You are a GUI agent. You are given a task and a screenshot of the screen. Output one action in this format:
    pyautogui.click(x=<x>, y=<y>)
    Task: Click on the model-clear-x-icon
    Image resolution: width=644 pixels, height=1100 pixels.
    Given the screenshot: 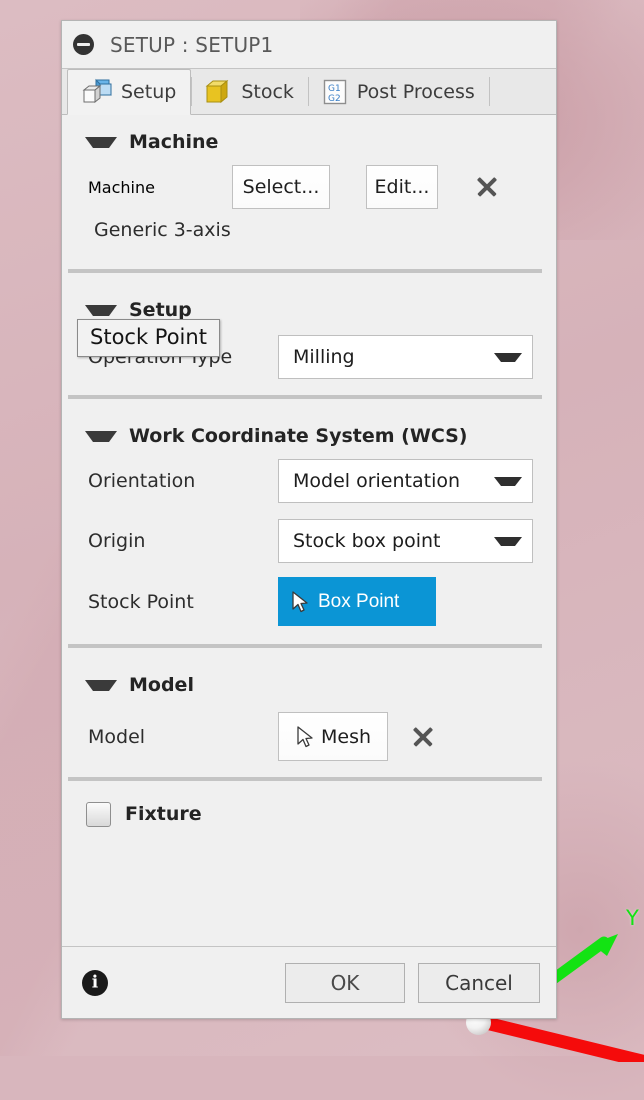 What is the action you would take?
    pyautogui.click(x=423, y=737)
    